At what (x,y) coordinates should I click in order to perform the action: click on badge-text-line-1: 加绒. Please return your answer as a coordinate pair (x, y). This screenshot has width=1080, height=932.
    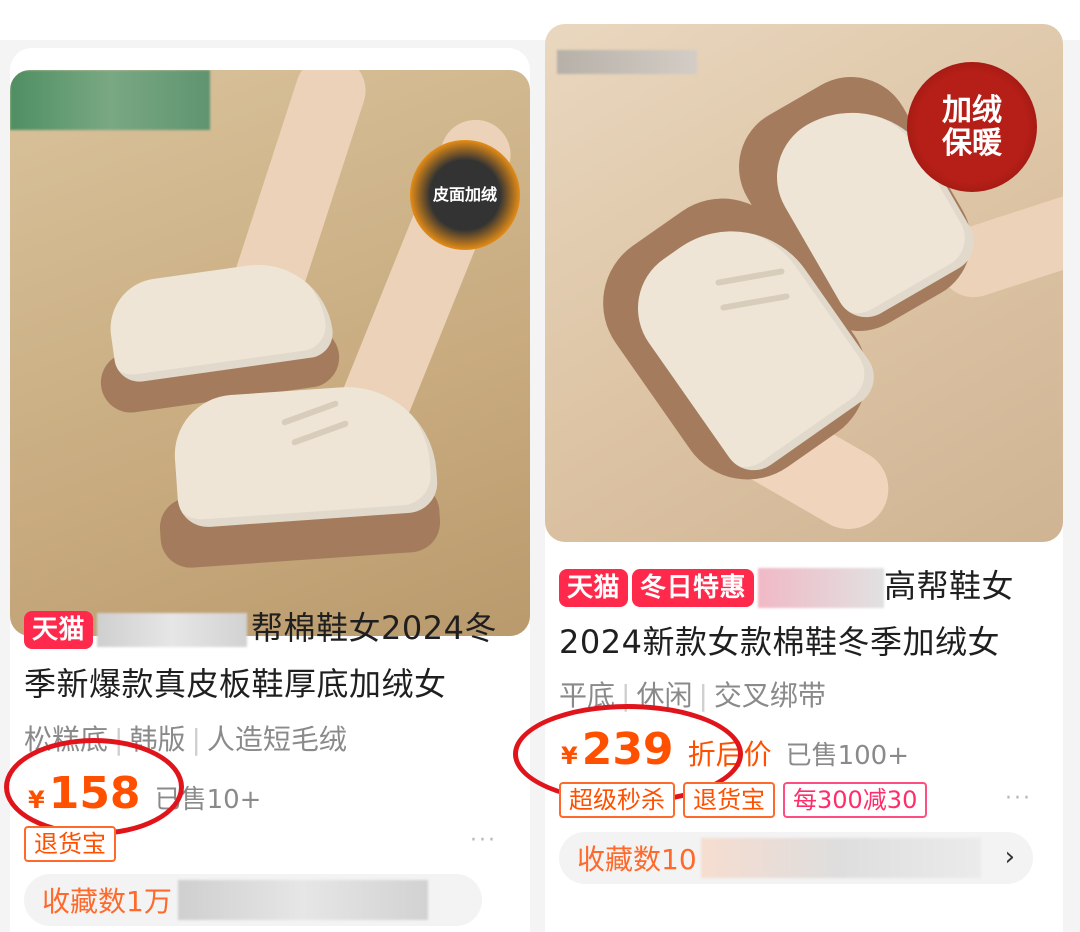
    Looking at the image, I should click on (972, 110).